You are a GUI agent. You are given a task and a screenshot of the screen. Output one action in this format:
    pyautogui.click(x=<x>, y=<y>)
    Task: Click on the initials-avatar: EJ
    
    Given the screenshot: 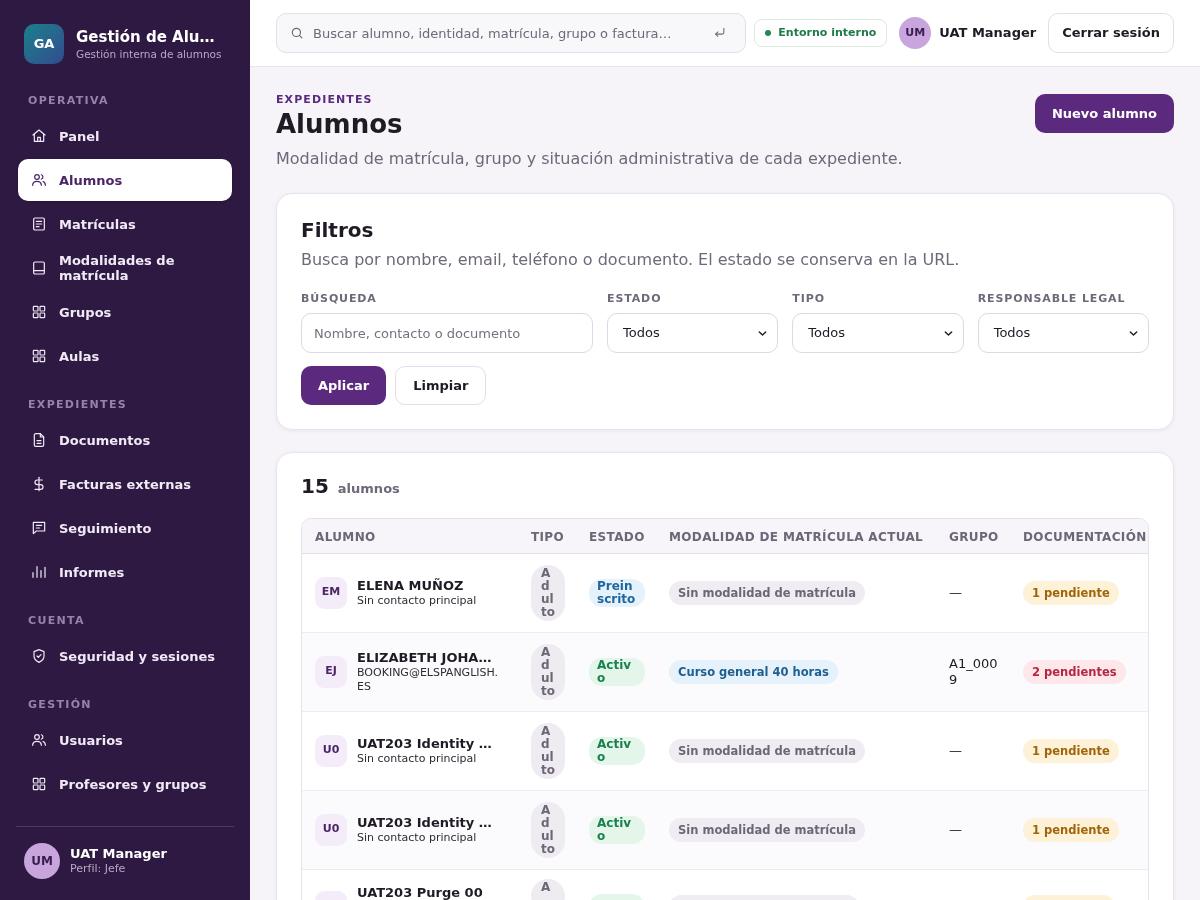 What is the action you would take?
    pyautogui.click(x=331, y=671)
    